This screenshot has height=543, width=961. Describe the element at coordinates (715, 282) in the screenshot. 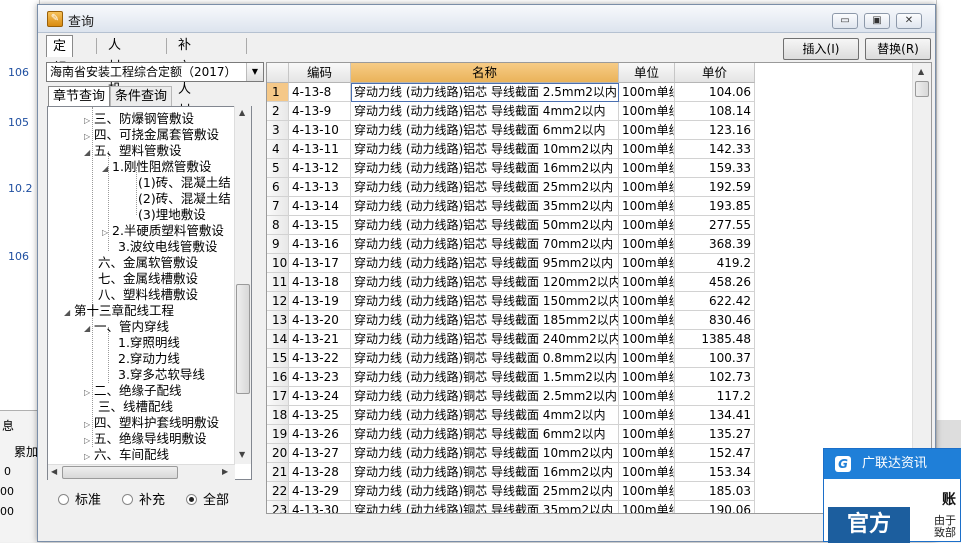

I see `price-cell: 458.26` at that location.